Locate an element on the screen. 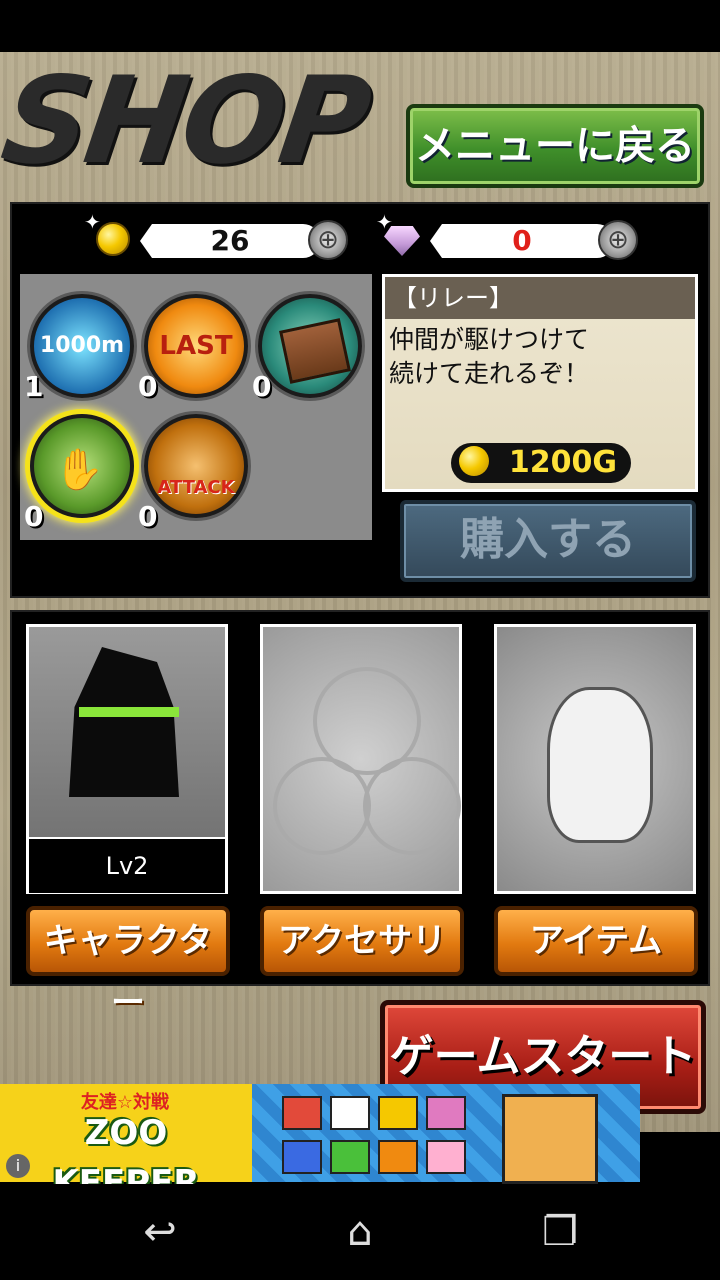 This screenshot has height=1280, width=720. ad-banner-right is located at coordinates (446, 1134).